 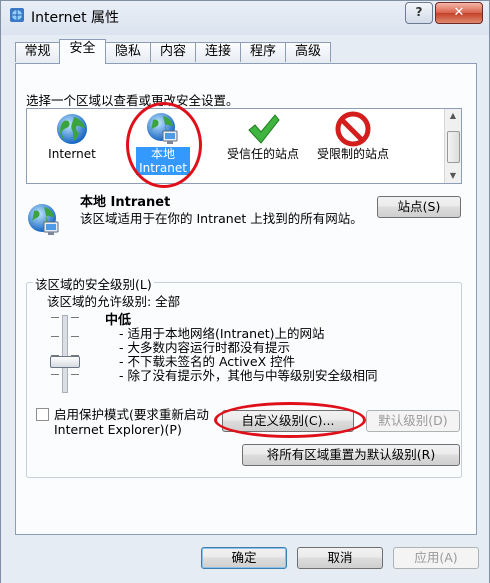 I want to click on zone-restricted-sites-label: 受限制的站点, so click(x=352, y=154).